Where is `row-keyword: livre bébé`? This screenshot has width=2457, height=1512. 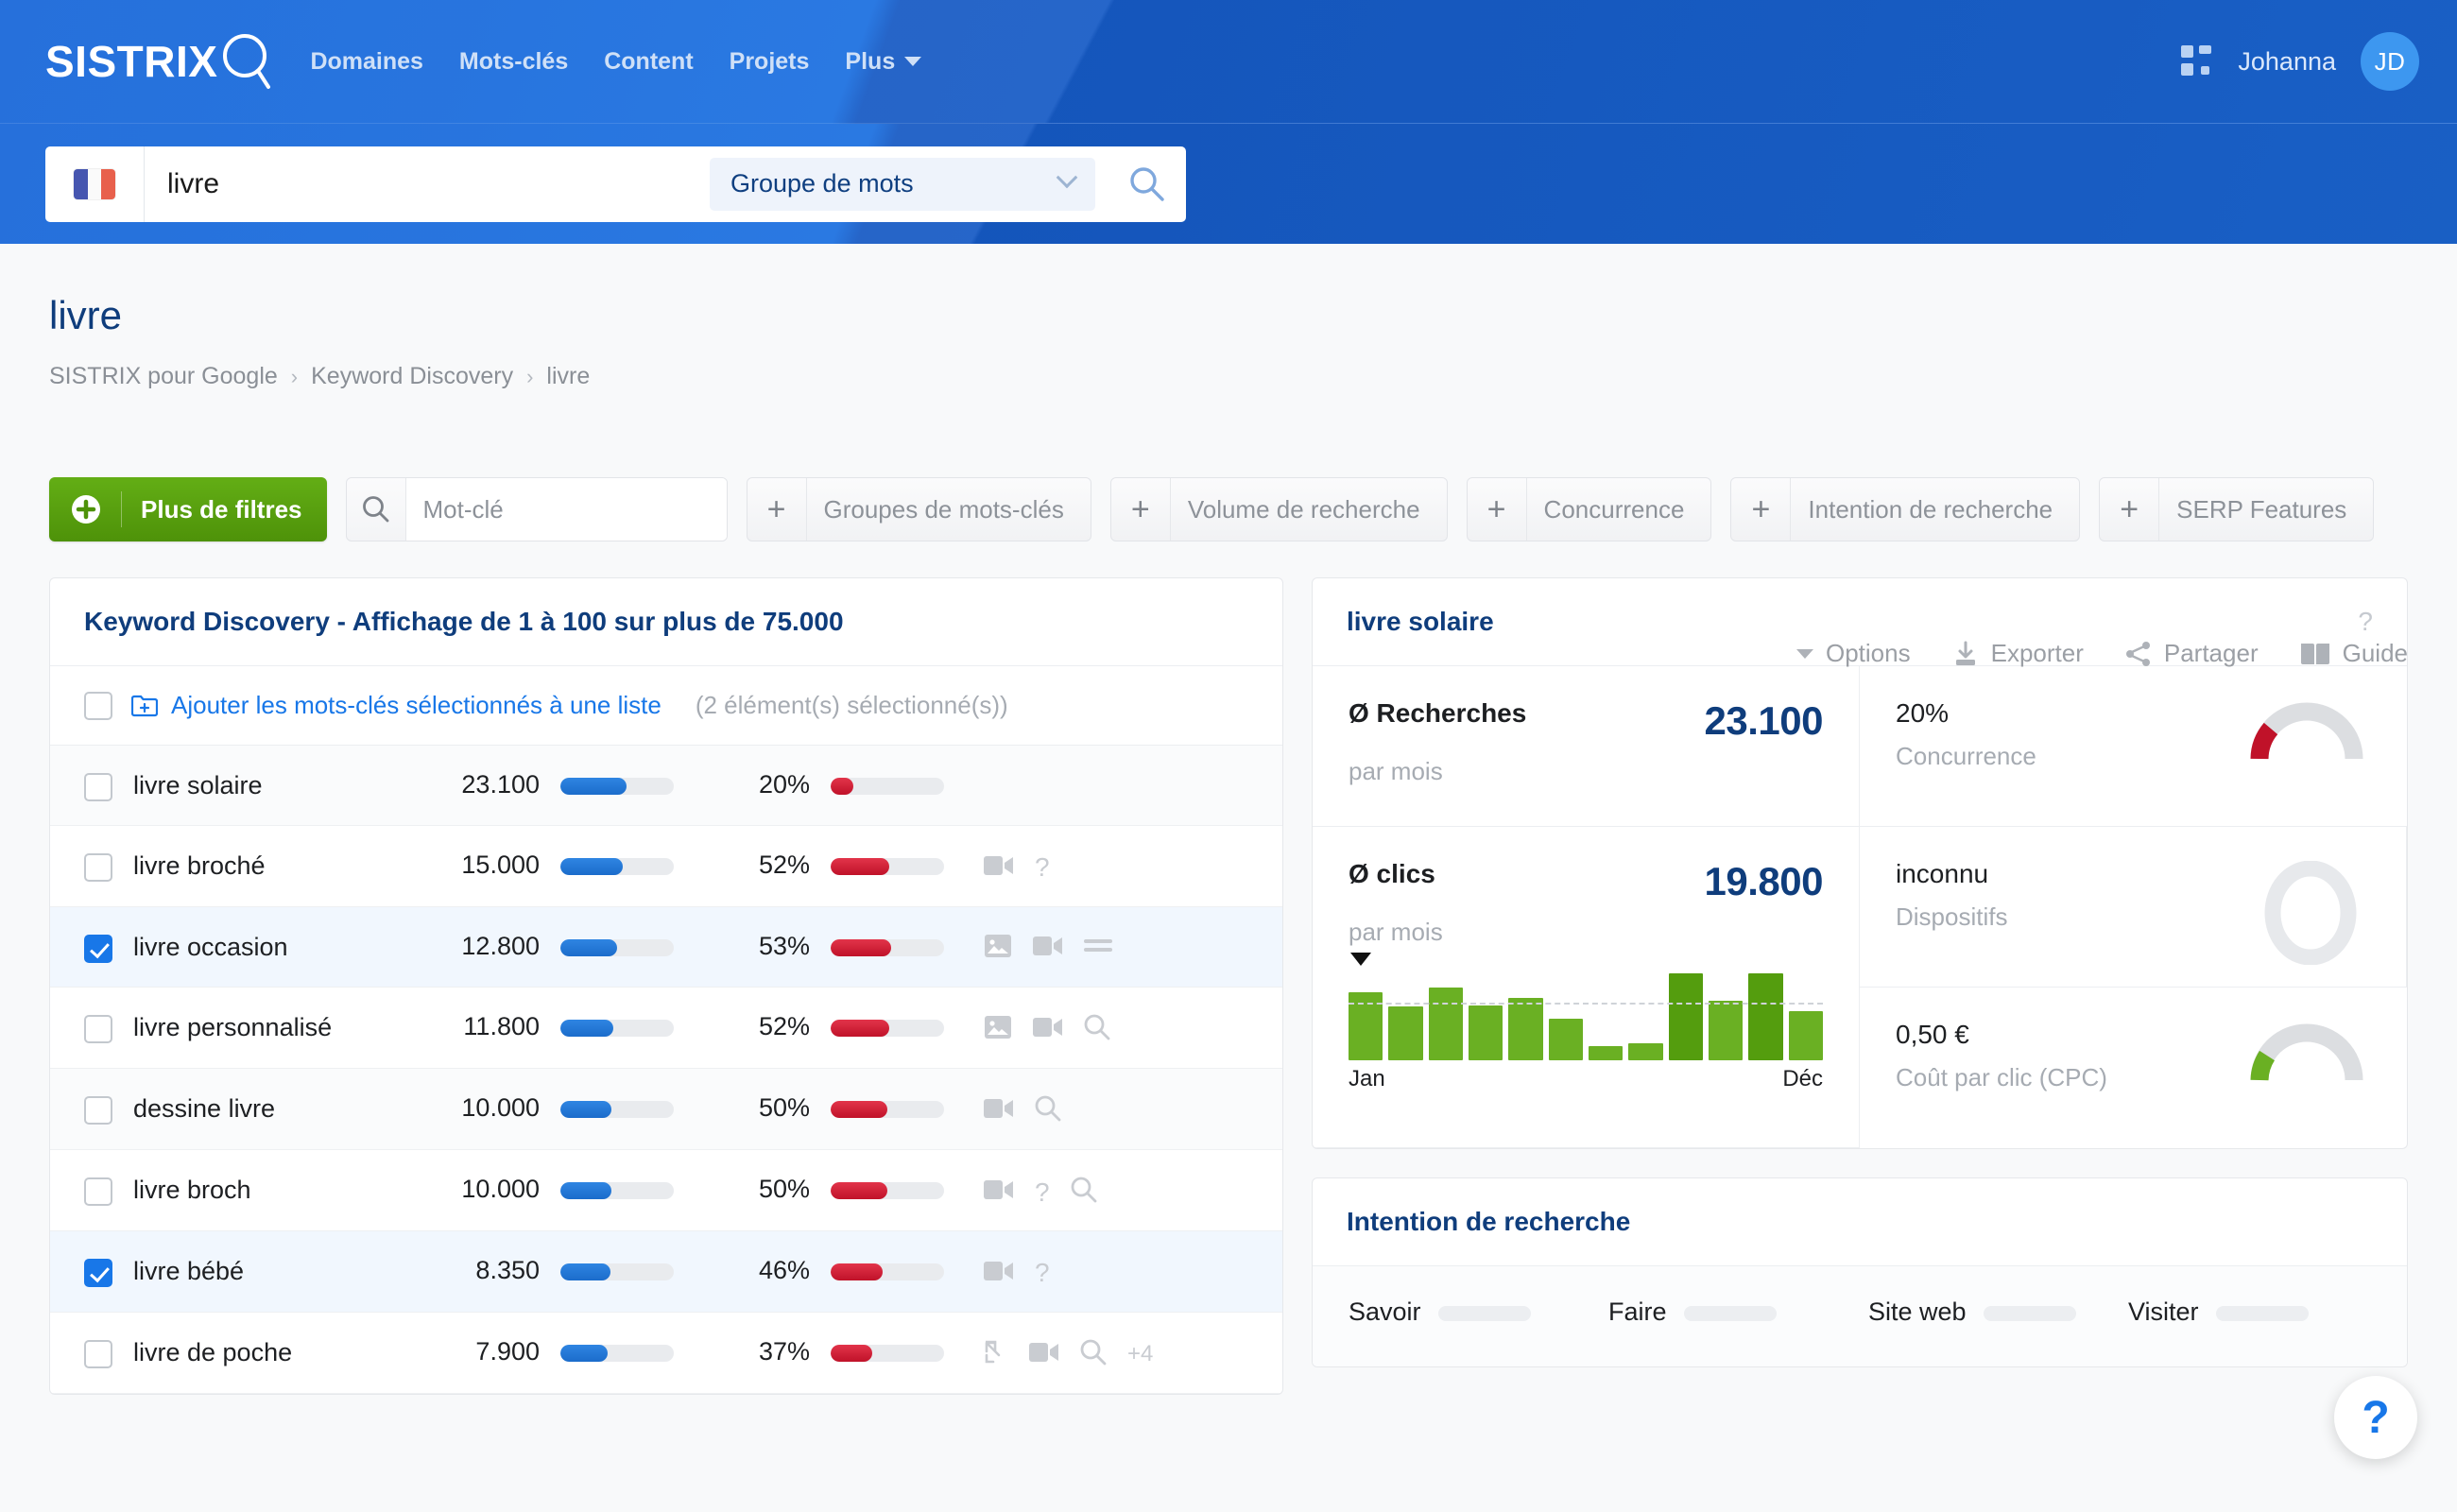
row-keyword: livre bébé is located at coordinates (275, 1271).